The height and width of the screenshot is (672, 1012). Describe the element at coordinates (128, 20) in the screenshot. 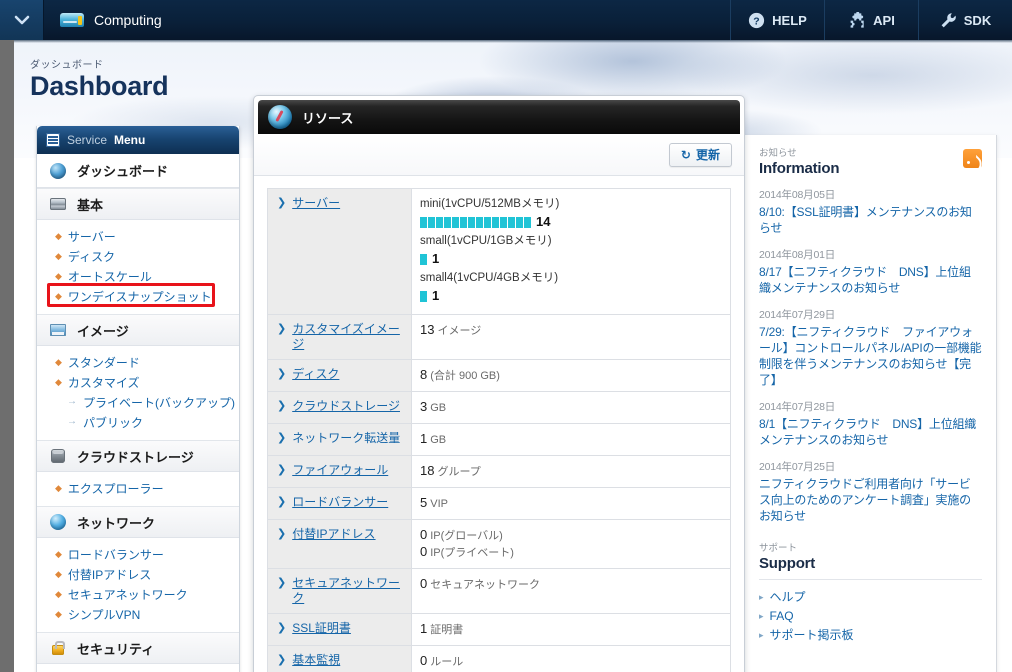

I see `service-label: Computing` at that location.